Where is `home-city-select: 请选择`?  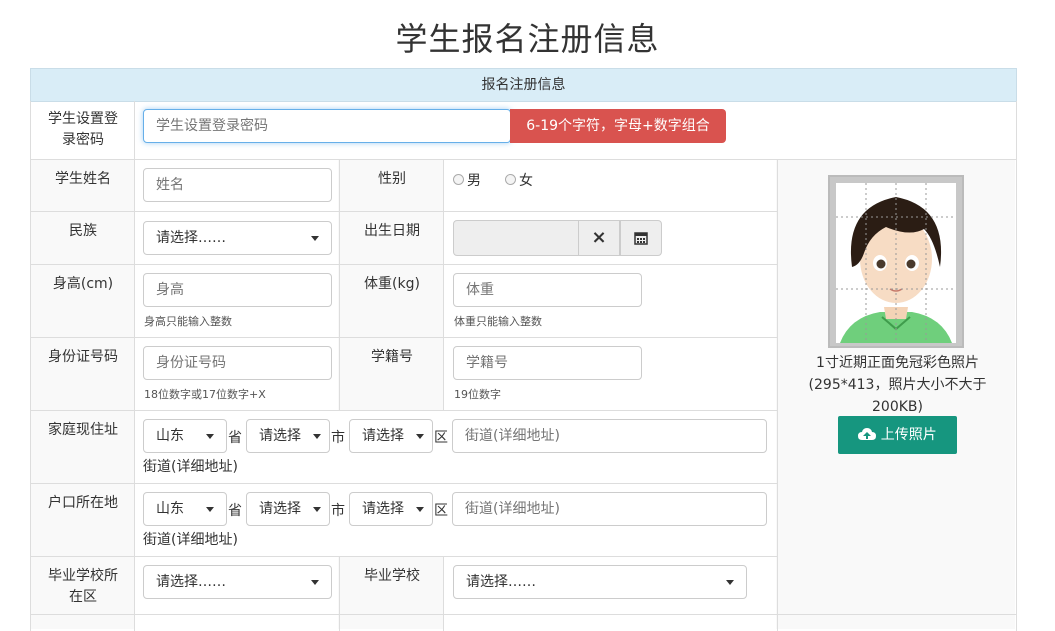 home-city-select: 请选择 is located at coordinates (288, 436).